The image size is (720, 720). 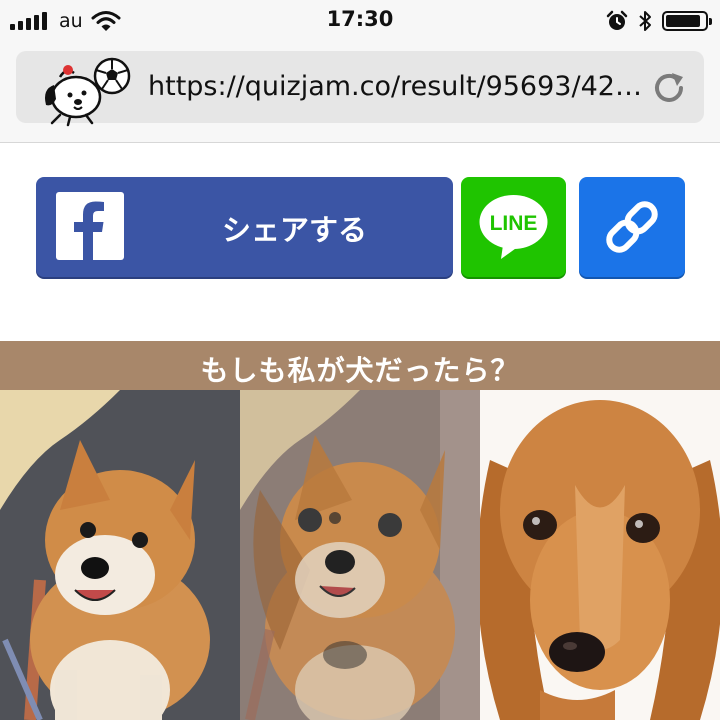 I want to click on line-share-button: LINE, so click(x=513, y=227).